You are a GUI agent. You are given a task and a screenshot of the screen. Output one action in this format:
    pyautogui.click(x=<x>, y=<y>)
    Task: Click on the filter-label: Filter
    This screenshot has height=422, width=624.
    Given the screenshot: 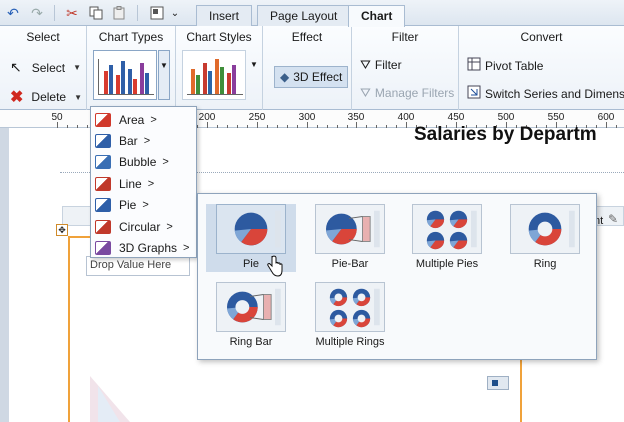 What is the action you would take?
    pyautogui.click(x=388, y=65)
    